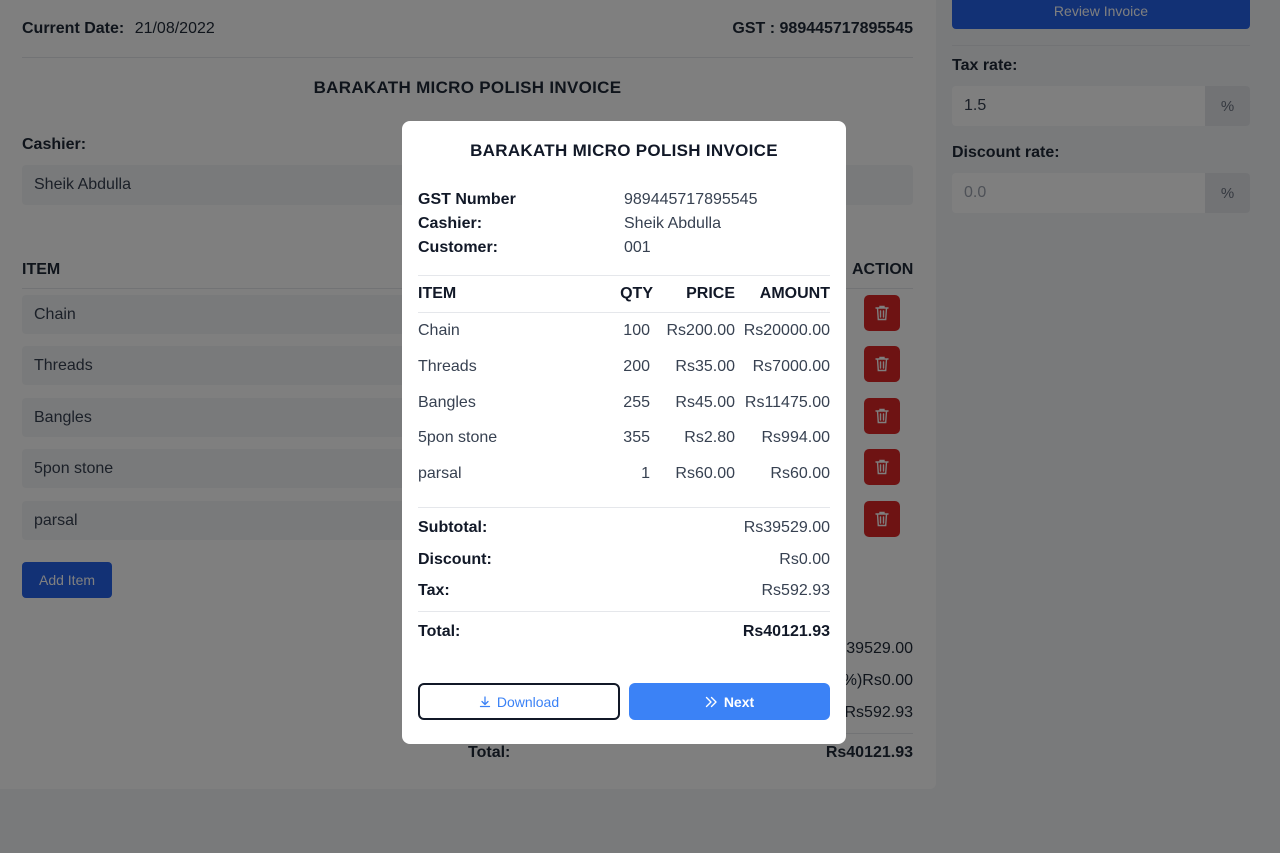 This screenshot has width=1280, height=853. What do you see at coordinates (691, 199) in the screenshot?
I see `gst-value: 989445717895545` at bounding box center [691, 199].